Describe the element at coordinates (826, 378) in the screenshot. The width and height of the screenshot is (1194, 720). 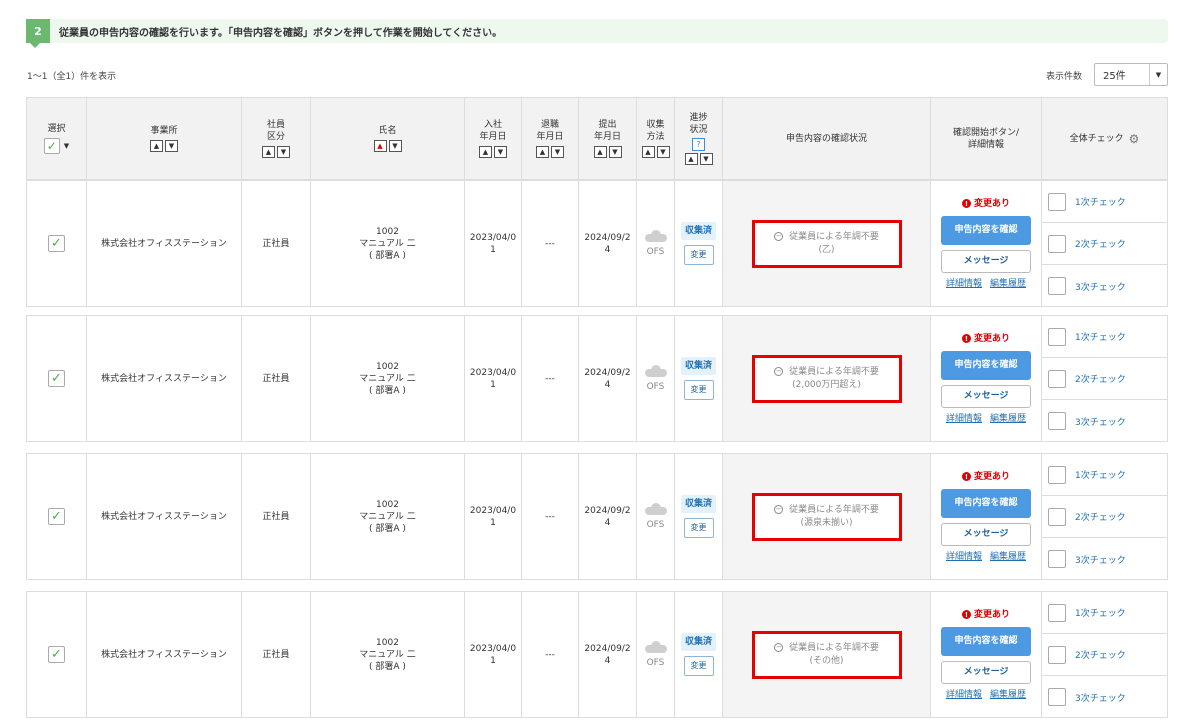
I see `status-highlight: − 従業員による年調不要 (2,000万円超え)` at that location.